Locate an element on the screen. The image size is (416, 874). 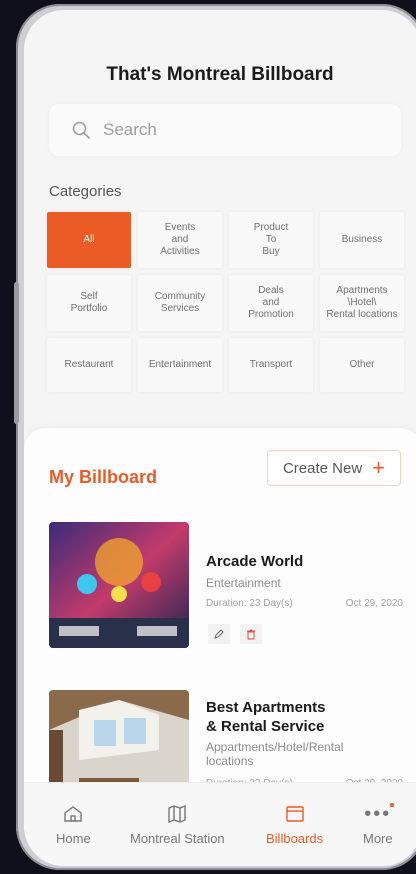
tab-home: Home is located at coordinates (73, 825).